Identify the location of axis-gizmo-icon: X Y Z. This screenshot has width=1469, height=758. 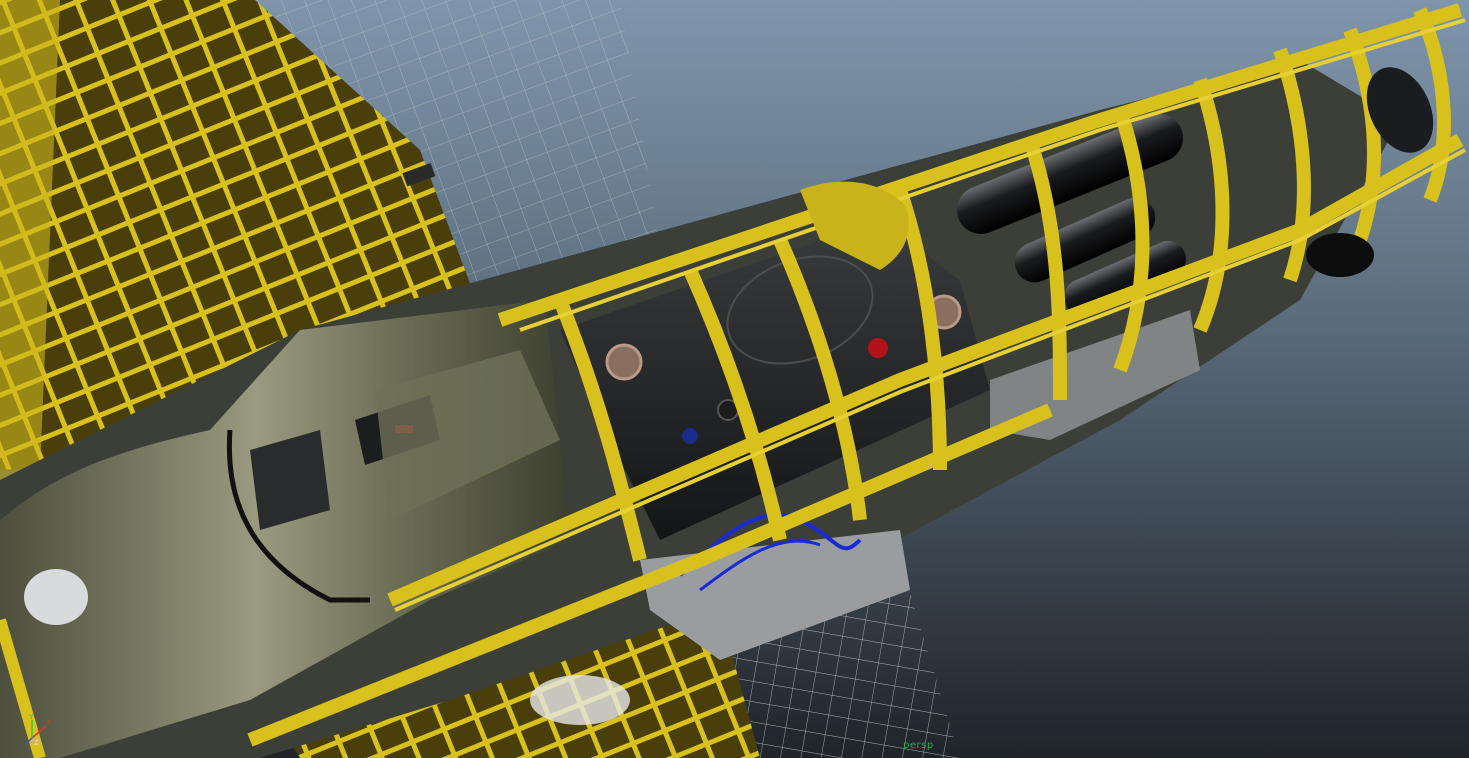
(38, 729).